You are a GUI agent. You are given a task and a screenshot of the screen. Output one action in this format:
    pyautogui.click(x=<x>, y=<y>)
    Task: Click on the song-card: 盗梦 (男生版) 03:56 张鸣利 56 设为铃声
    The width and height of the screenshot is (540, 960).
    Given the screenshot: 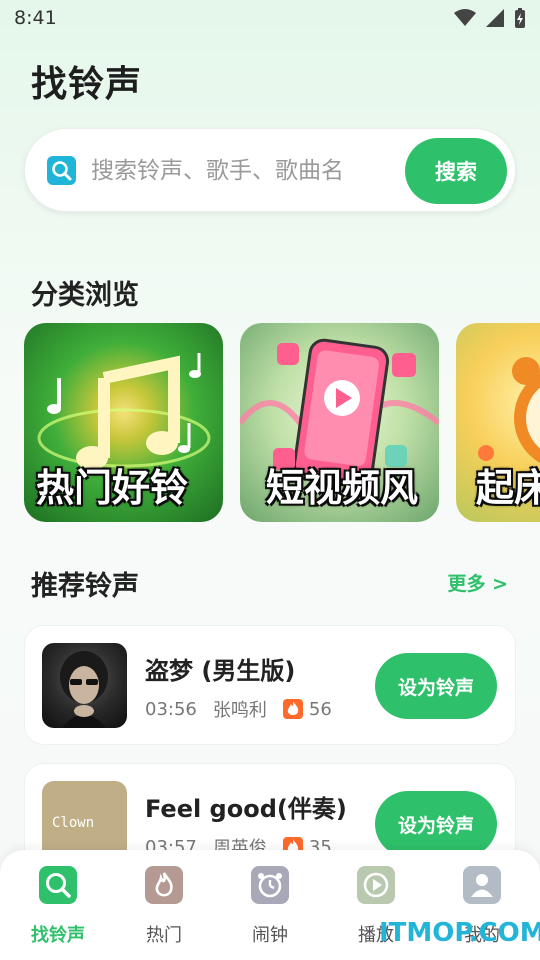 What is the action you would take?
    pyautogui.click(x=270, y=685)
    